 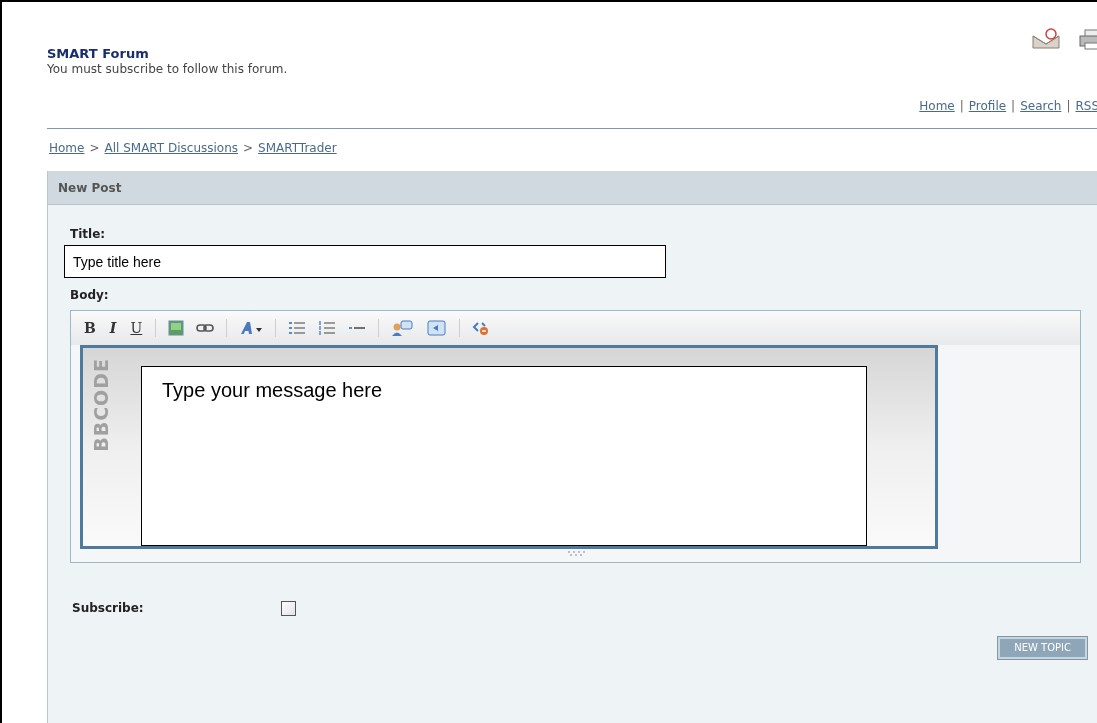 What do you see at coordinates (327, 328) in the screenshot?
I see `numbered-list-icon` at bounding box center [327, 328].